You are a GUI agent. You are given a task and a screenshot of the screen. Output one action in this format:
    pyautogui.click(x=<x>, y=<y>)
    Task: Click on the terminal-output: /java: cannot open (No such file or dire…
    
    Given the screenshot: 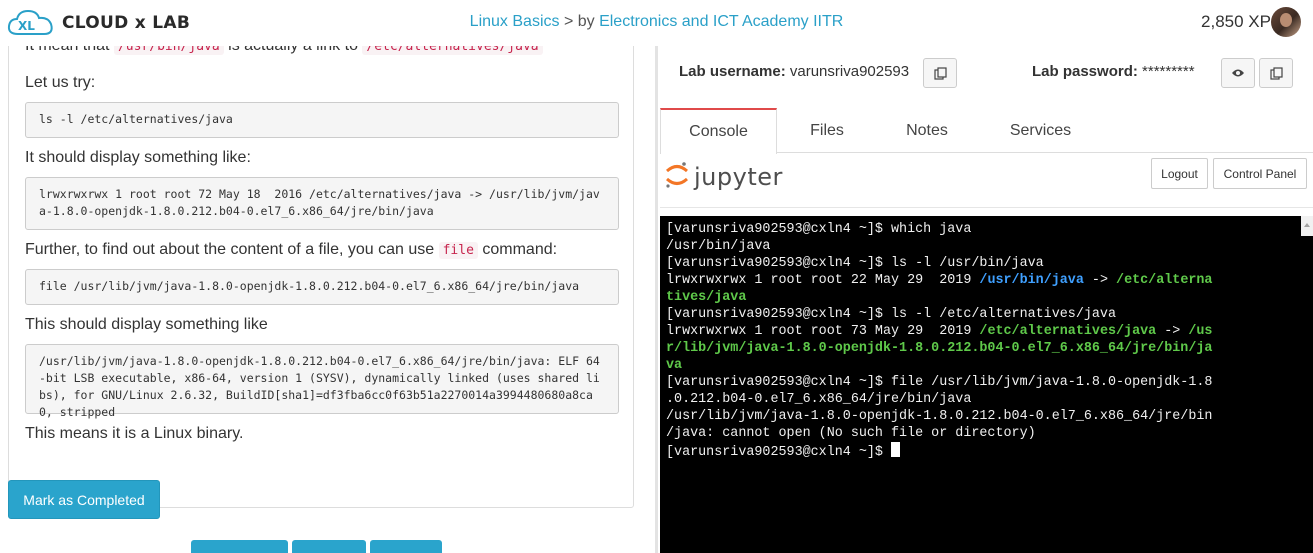 What is the action you would take?
    pyautogui.click(x=851, y=433)
    